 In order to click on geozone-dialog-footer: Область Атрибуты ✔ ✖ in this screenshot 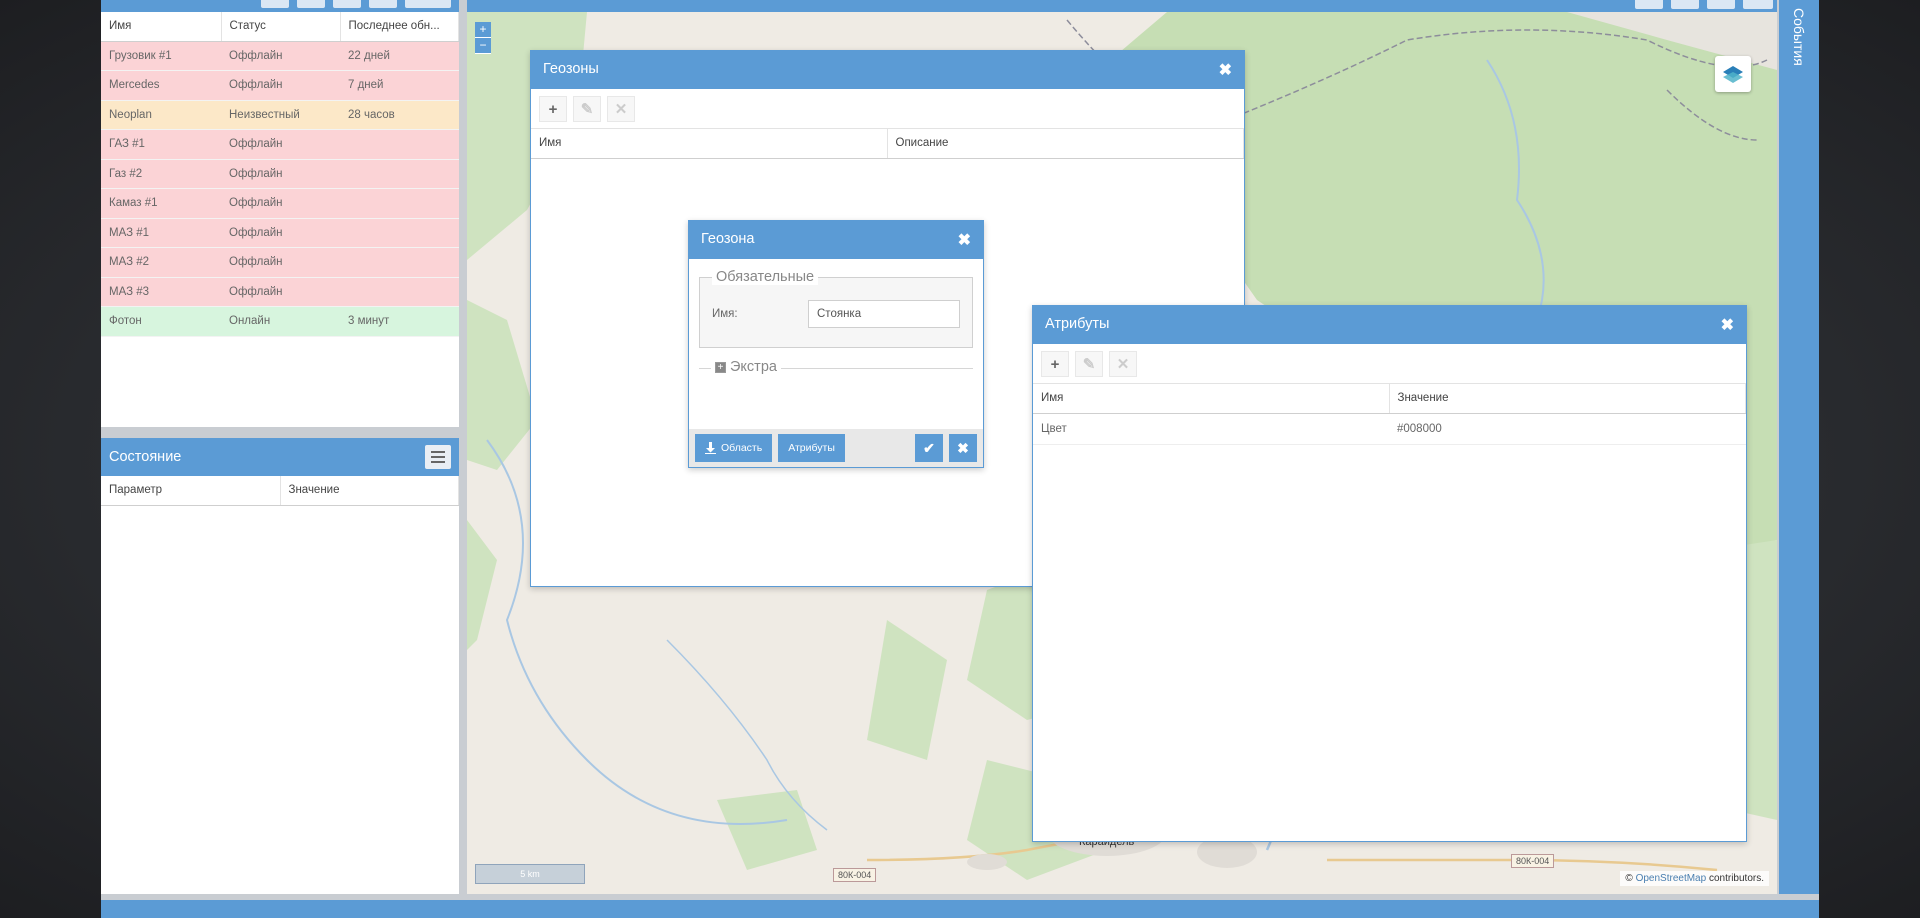, I will do `click(836, 448)`.